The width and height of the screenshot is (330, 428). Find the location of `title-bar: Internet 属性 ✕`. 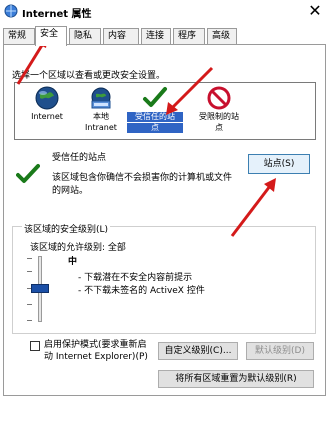

title-bar: Internet 属性 ✕ is located at coordinates (165, 12).